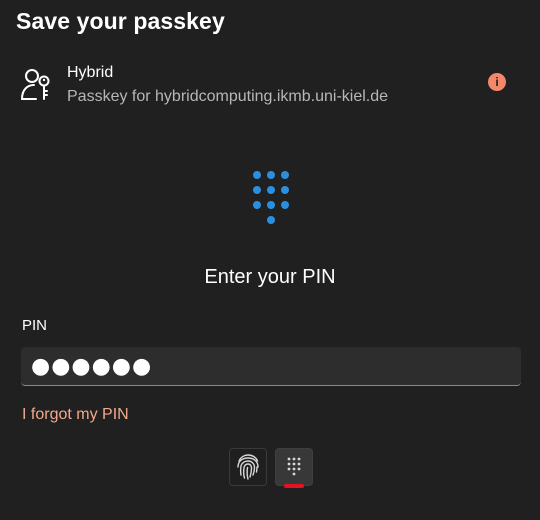 The width and height of the screenshot is (540, 520). What do you see at coordinates (270, 277) in the screenshot?
I see `pin-prompt-heading: Enter your PIN` at bounding box center [270, 277].